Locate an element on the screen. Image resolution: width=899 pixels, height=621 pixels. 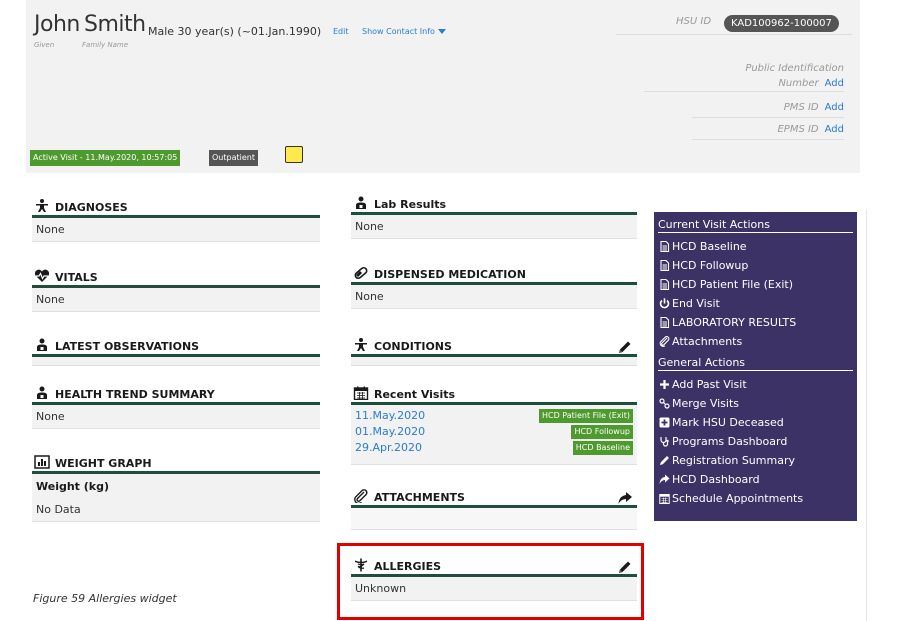
caret-down-icon is located at coordinates (441, 31).